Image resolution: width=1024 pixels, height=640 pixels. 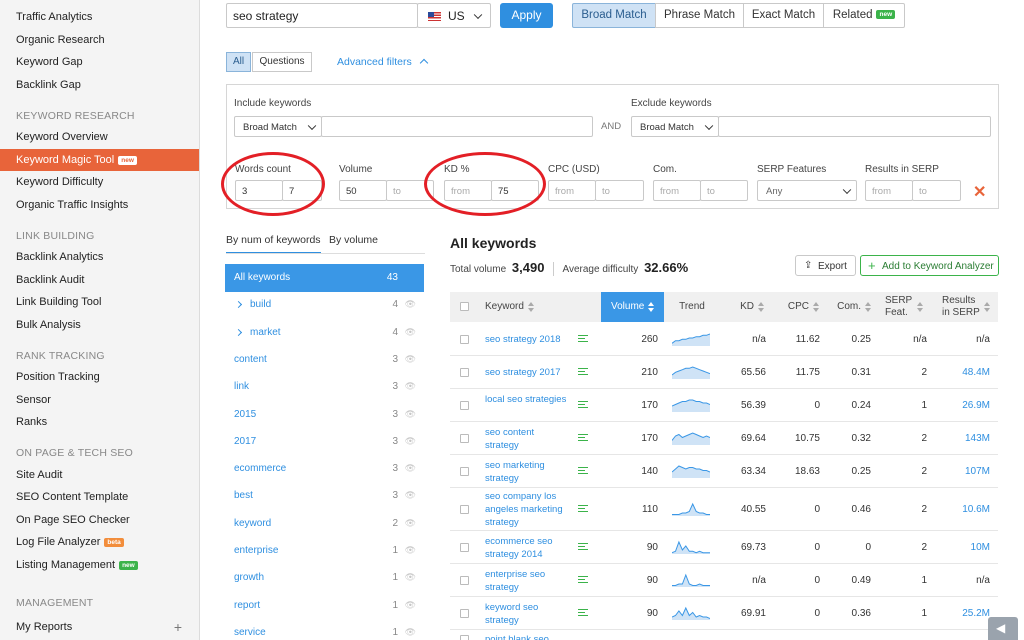 What do you see at coordinates (324, 577) in the screenshot?
I see `keyword-group-item: growth 1 👁` at bounding box center [324, 577].